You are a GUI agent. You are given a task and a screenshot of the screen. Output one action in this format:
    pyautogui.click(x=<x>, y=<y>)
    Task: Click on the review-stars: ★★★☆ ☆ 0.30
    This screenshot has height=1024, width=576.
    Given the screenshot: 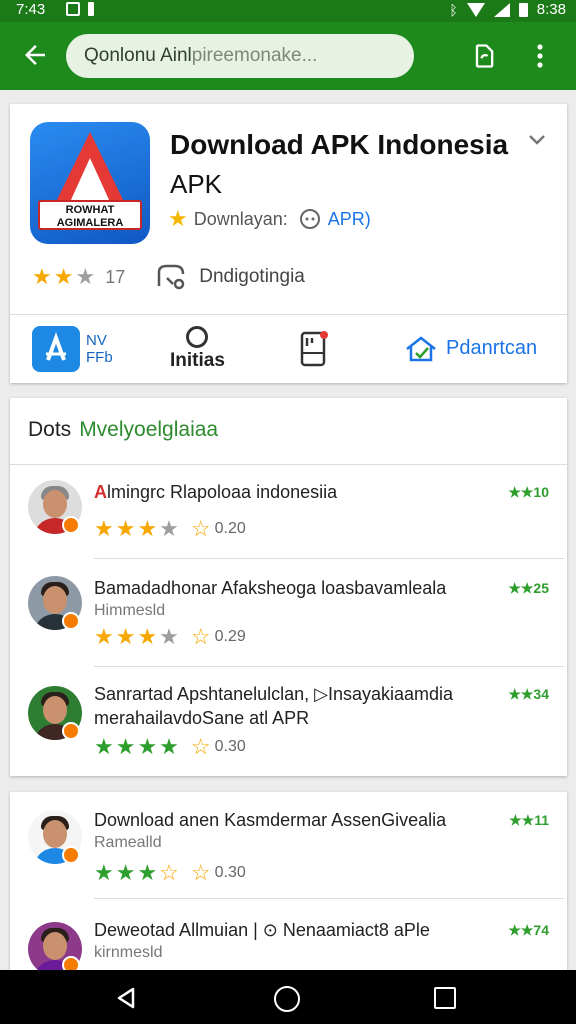 What is the action you would take?
    pyautogui.click(x=170, y=872)
    